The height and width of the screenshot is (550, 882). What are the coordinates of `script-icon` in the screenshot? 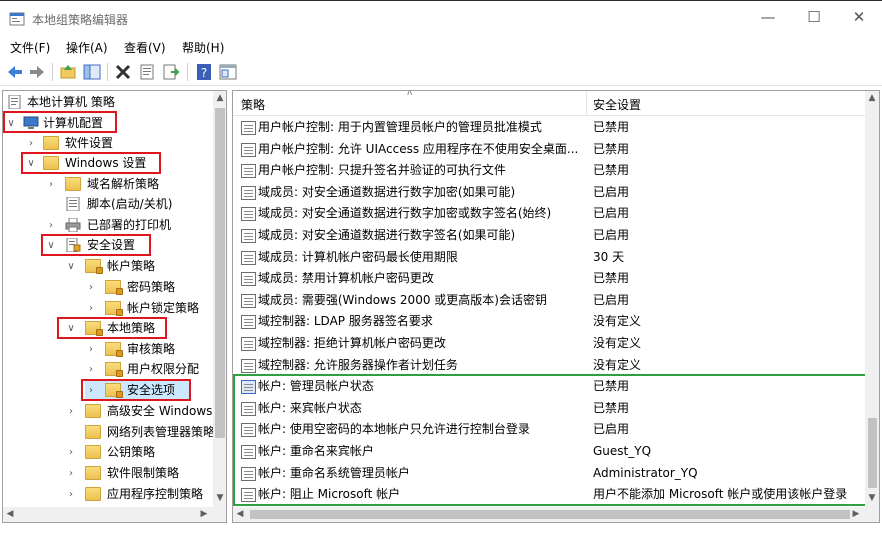 It's located at (73, 204).